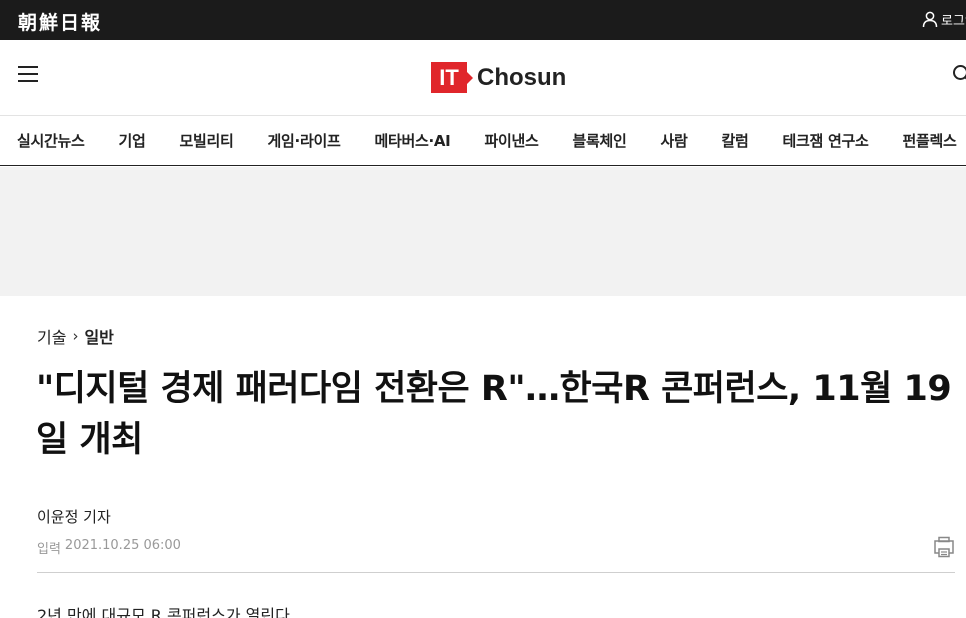 The width and height of the screenshot is (966, 618). I want to click on logo-name: Chosun, so click(522, 77).